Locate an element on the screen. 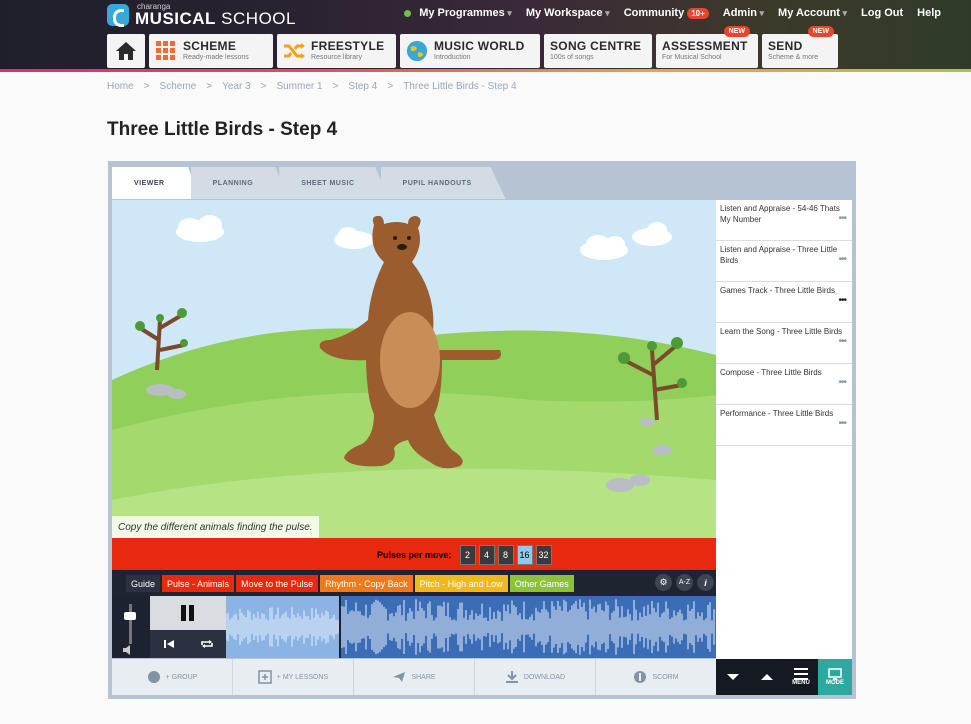  download-button: DOWNLOAD is located at coordinates (535, 677).